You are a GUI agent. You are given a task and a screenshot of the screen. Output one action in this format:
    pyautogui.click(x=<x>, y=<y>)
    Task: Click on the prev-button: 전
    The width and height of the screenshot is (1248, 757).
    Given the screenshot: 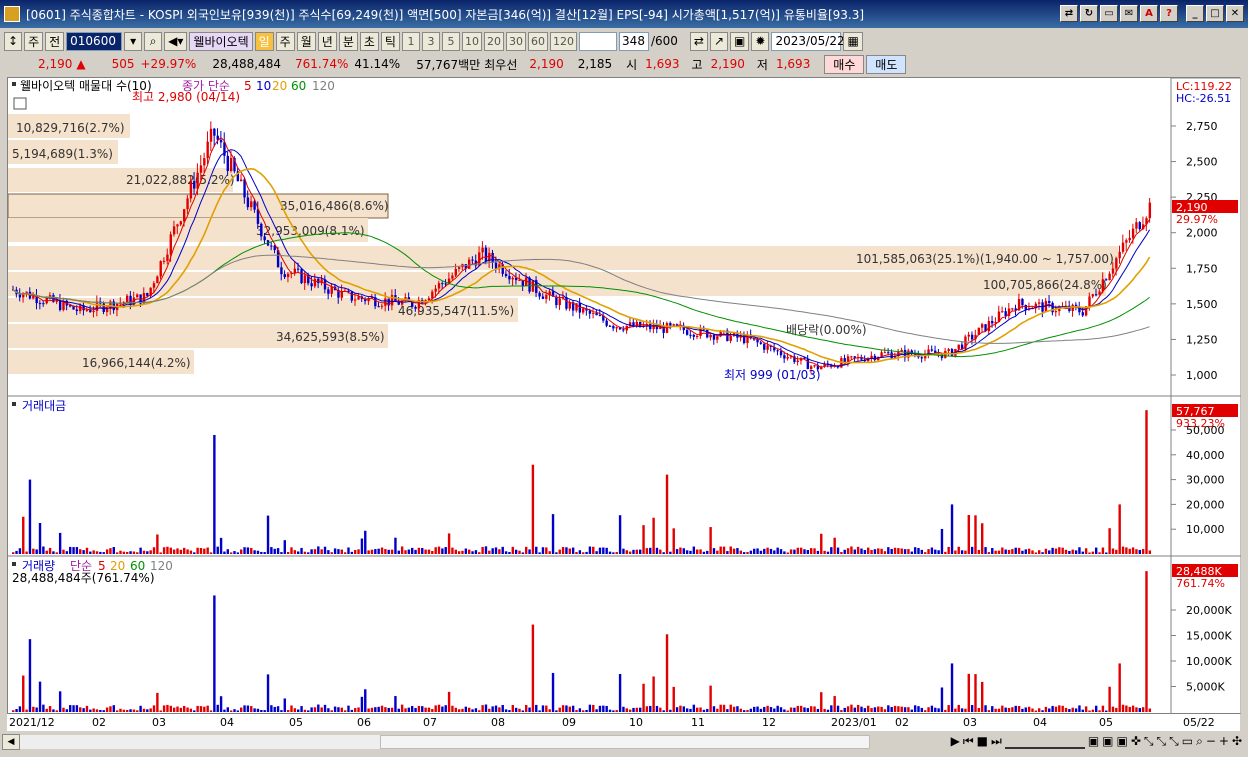 What is the action you would take?
    pyautogui.click(x=55, y=41)
    